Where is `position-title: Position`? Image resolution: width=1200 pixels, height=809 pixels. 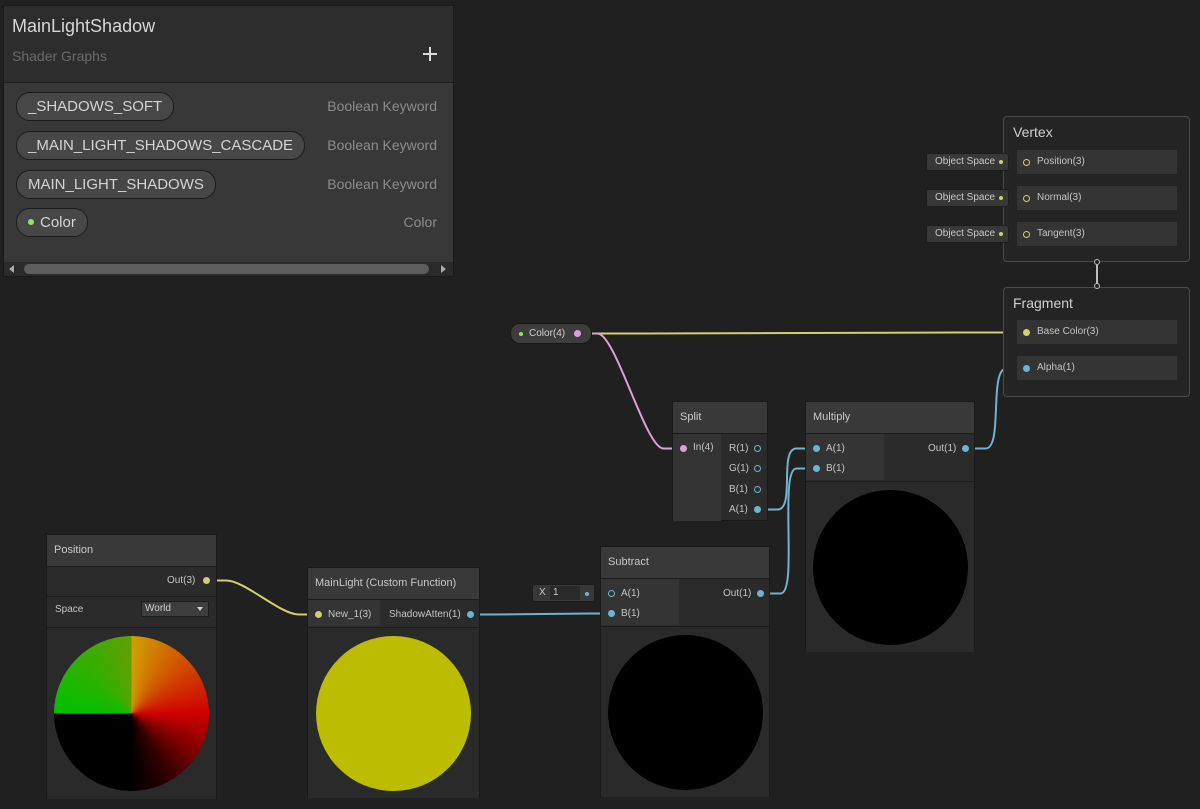
position-title: Position is located at coordinates (131, 551).